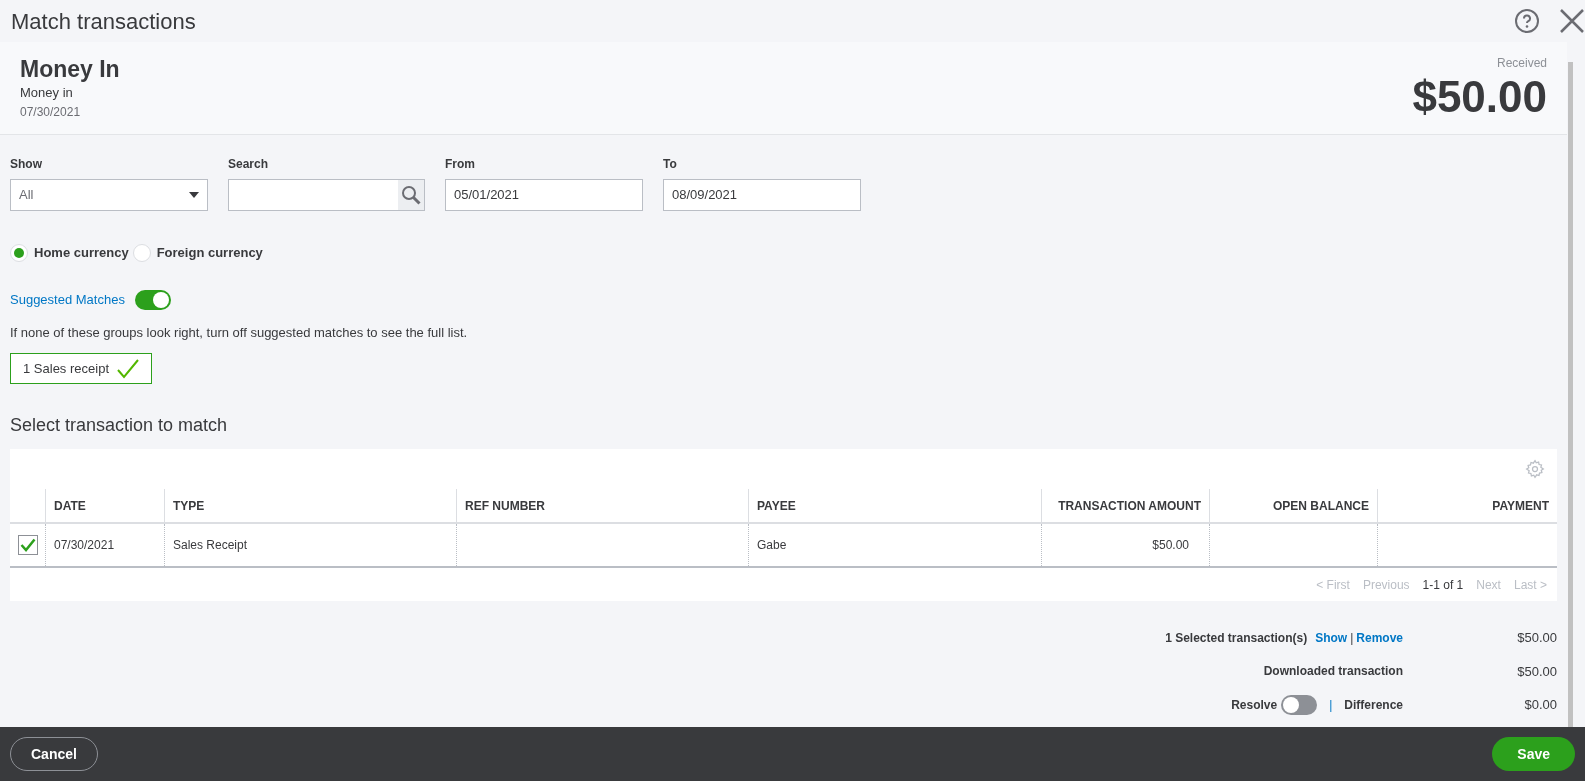  Describe the element at coordinates (152, 299) in the screenshot. I see `suggested-matches-toggle` at that location.